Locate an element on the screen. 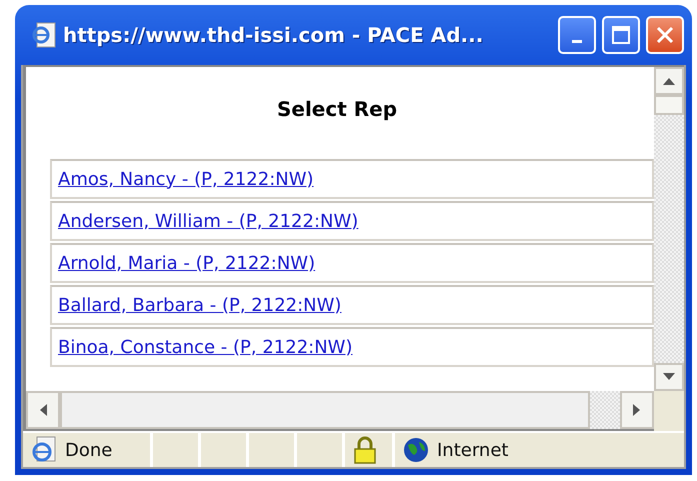 Image resolution: width=697 pixels, height=481 pixels. scroll-down-button is located at coordinates (669, 377).